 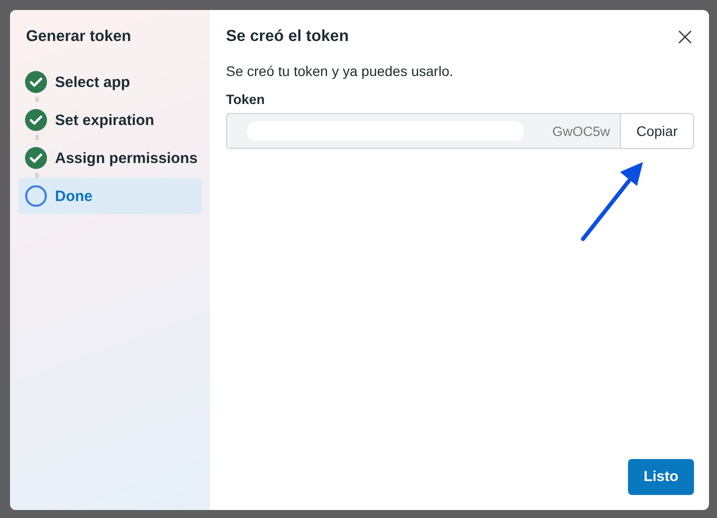 What do you see at coordinates (581, 131) in the screenshot?
I see `token-text: GwOC5w` at bounding box center [581, 131].